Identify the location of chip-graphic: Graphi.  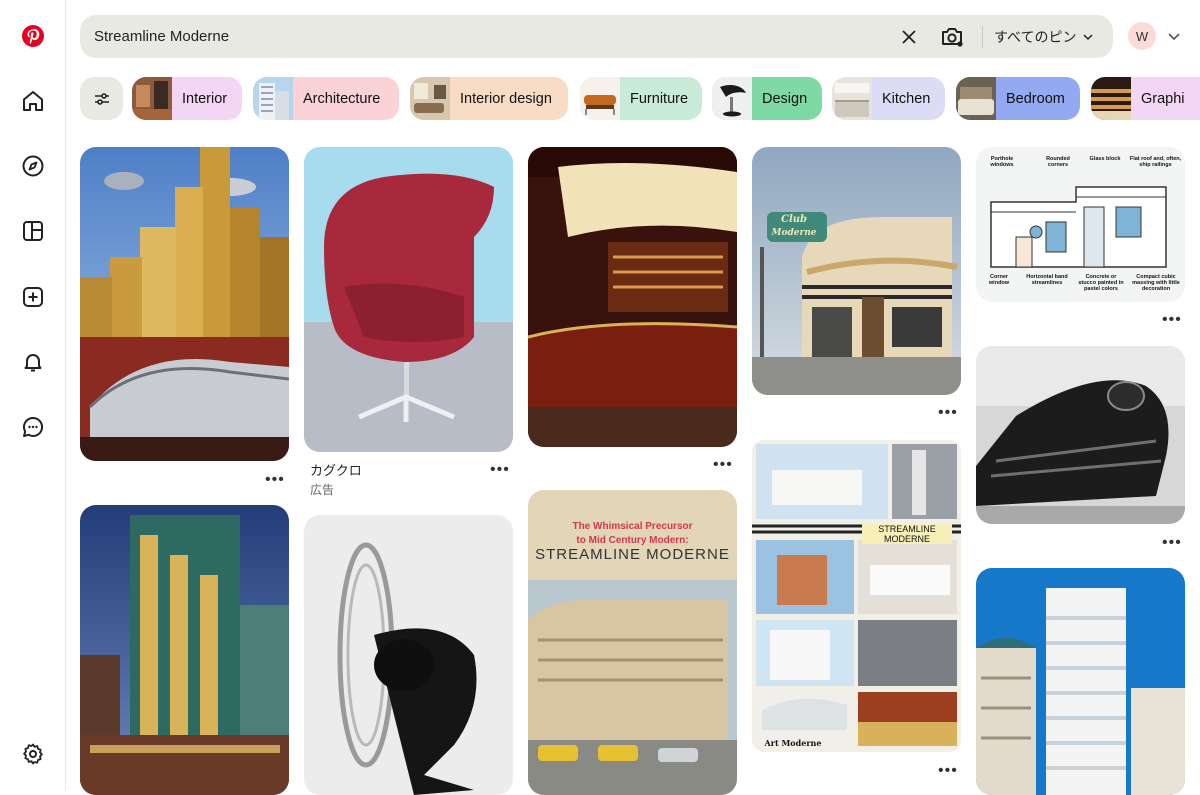
(1145, 98).